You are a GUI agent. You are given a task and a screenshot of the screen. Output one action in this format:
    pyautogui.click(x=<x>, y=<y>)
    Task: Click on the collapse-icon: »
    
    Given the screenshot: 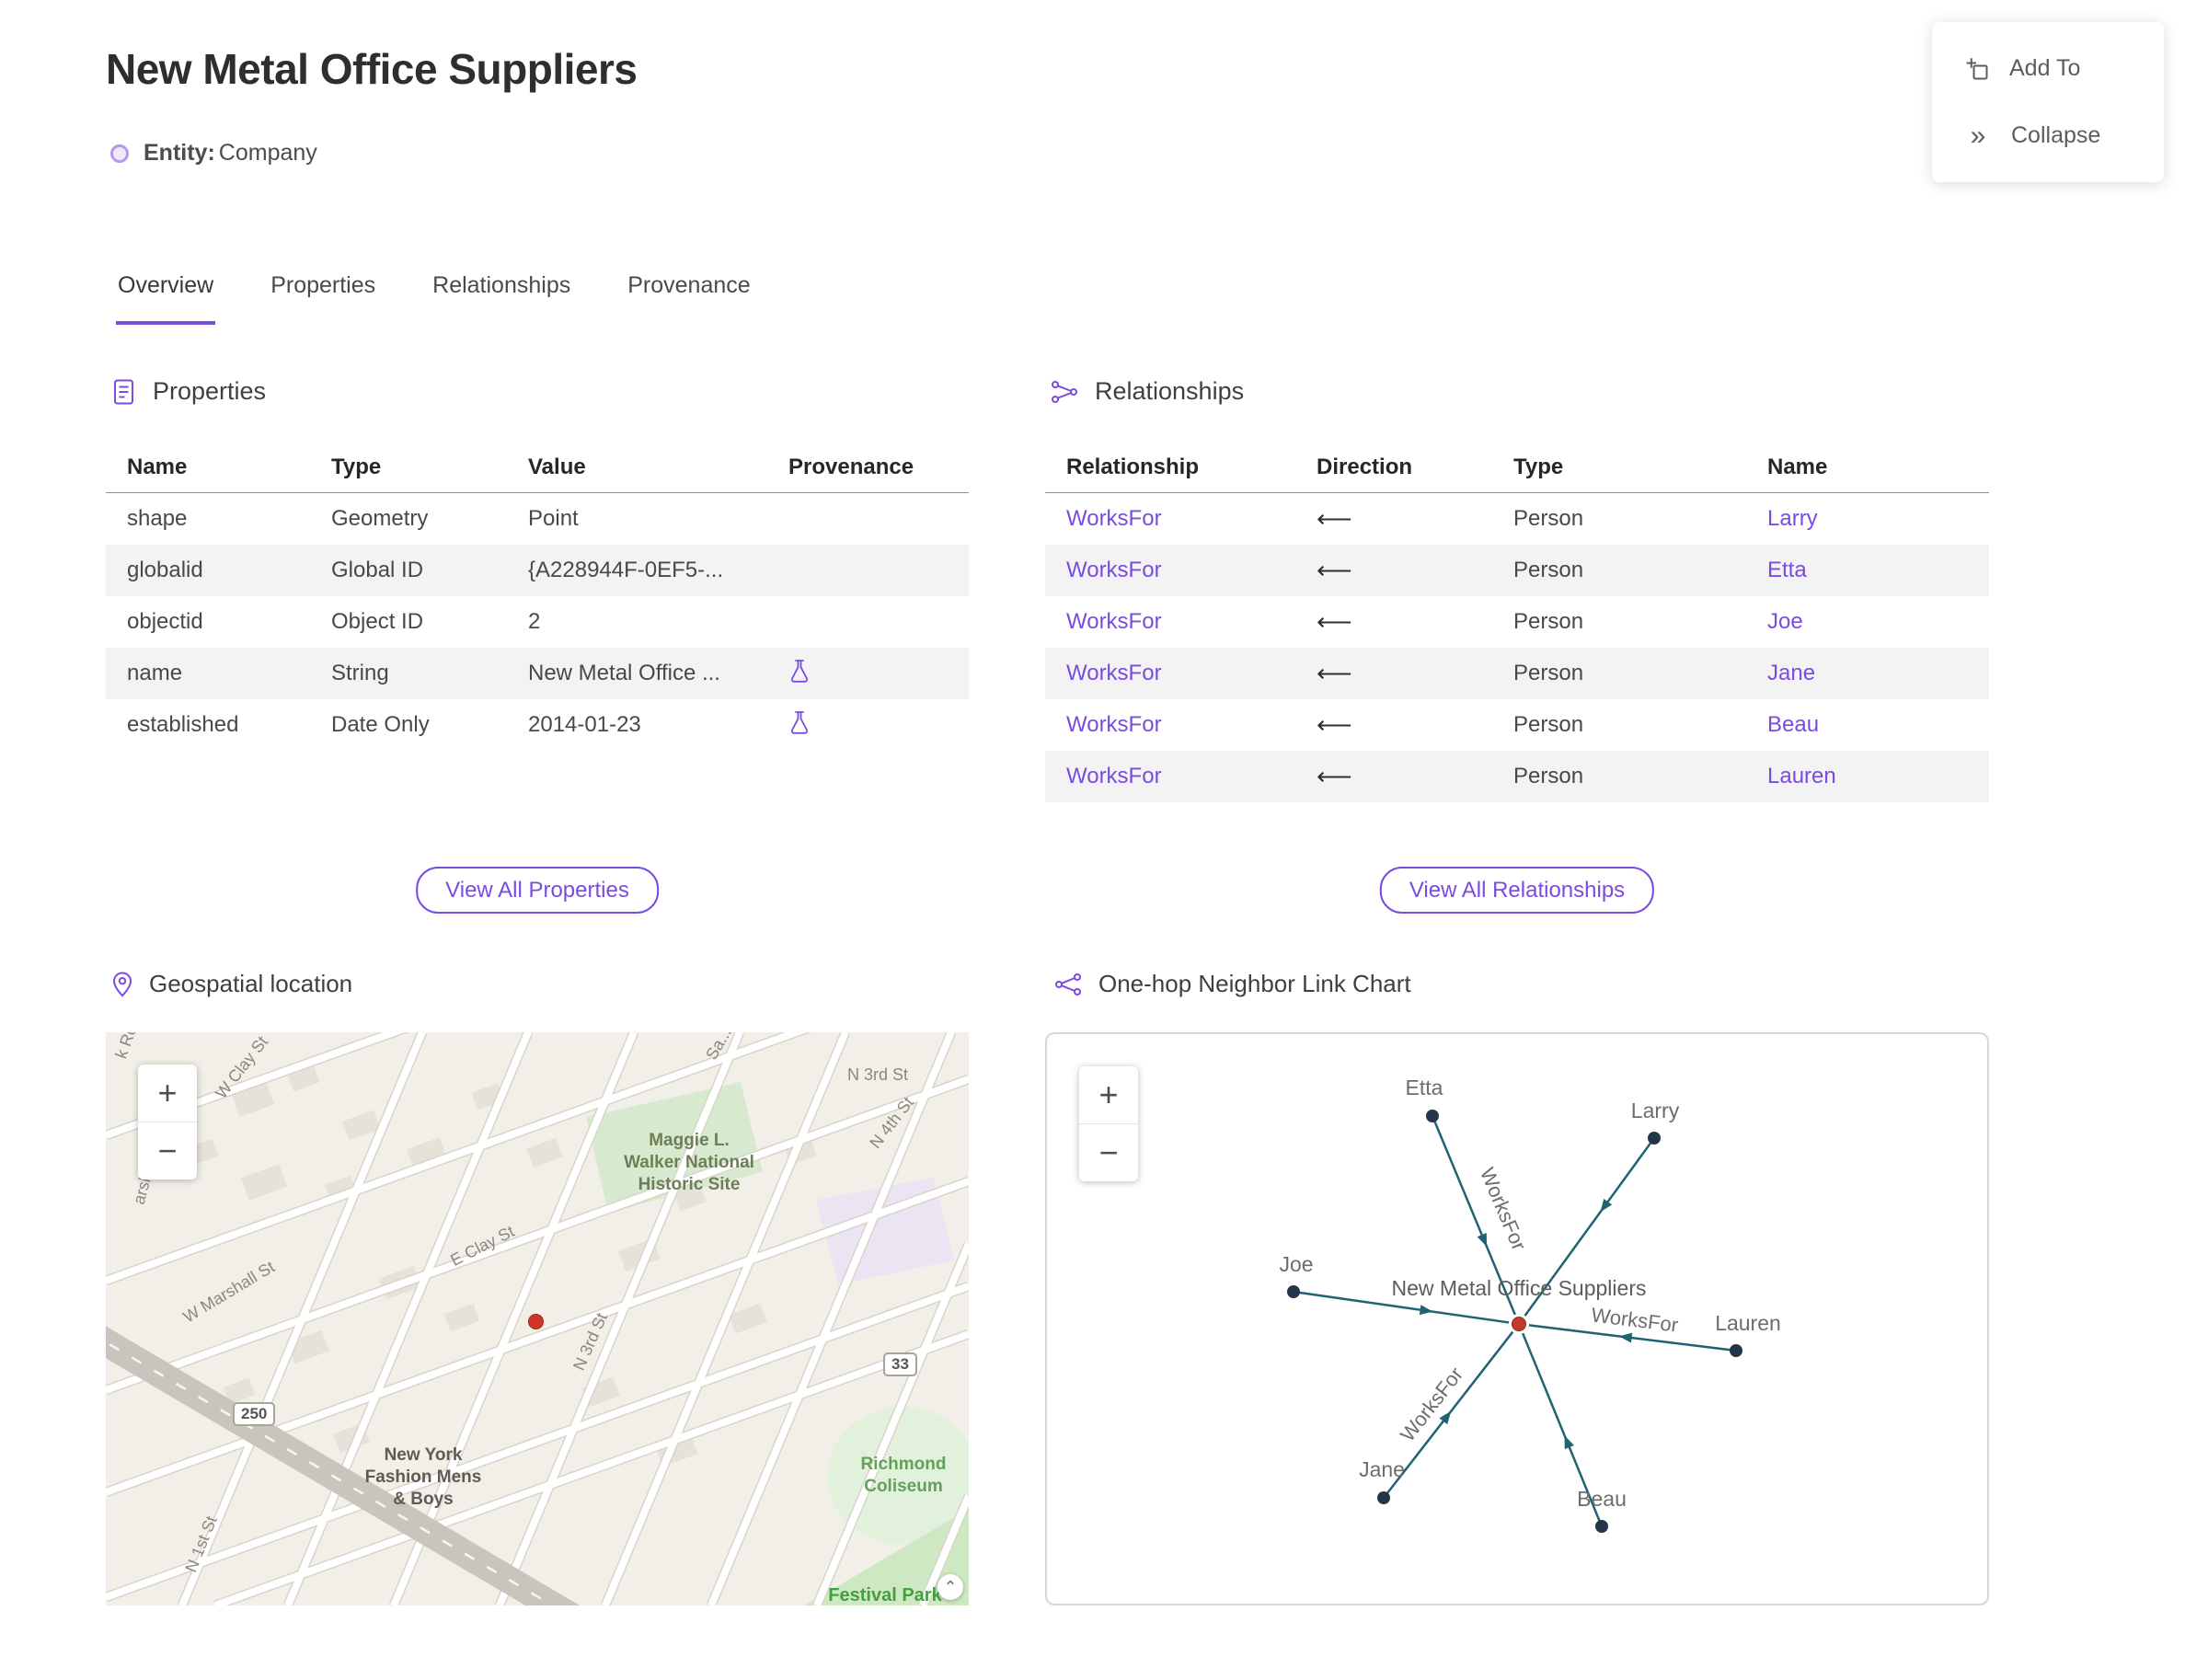 What is the action you would take?
    pyautogui.click(x=1978, y=135)
    